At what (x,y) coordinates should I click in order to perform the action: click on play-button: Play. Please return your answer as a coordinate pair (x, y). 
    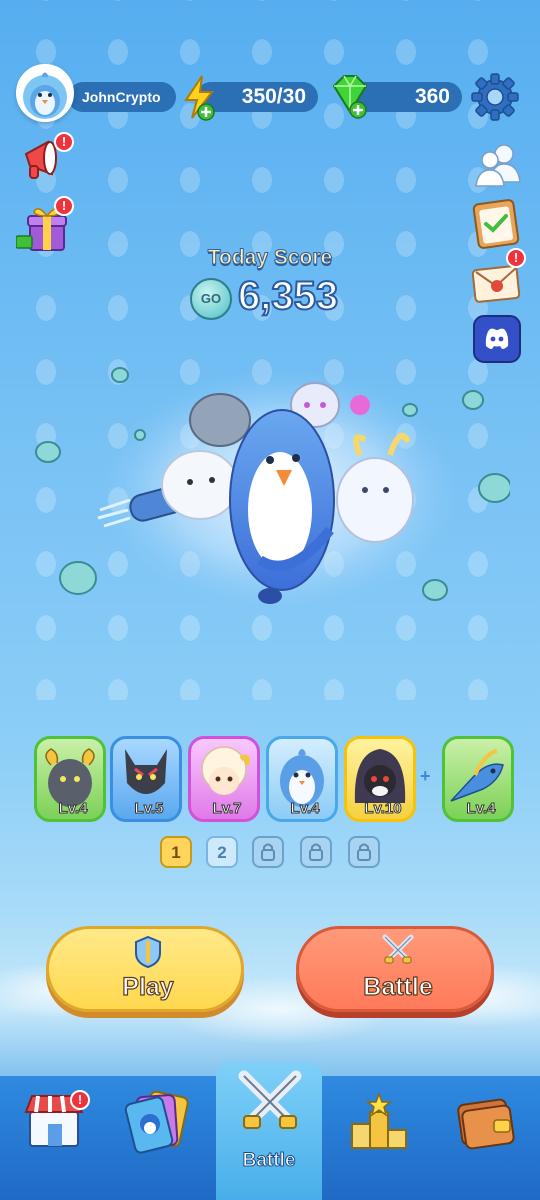
    Looking at the image, I should click on (145, 969).